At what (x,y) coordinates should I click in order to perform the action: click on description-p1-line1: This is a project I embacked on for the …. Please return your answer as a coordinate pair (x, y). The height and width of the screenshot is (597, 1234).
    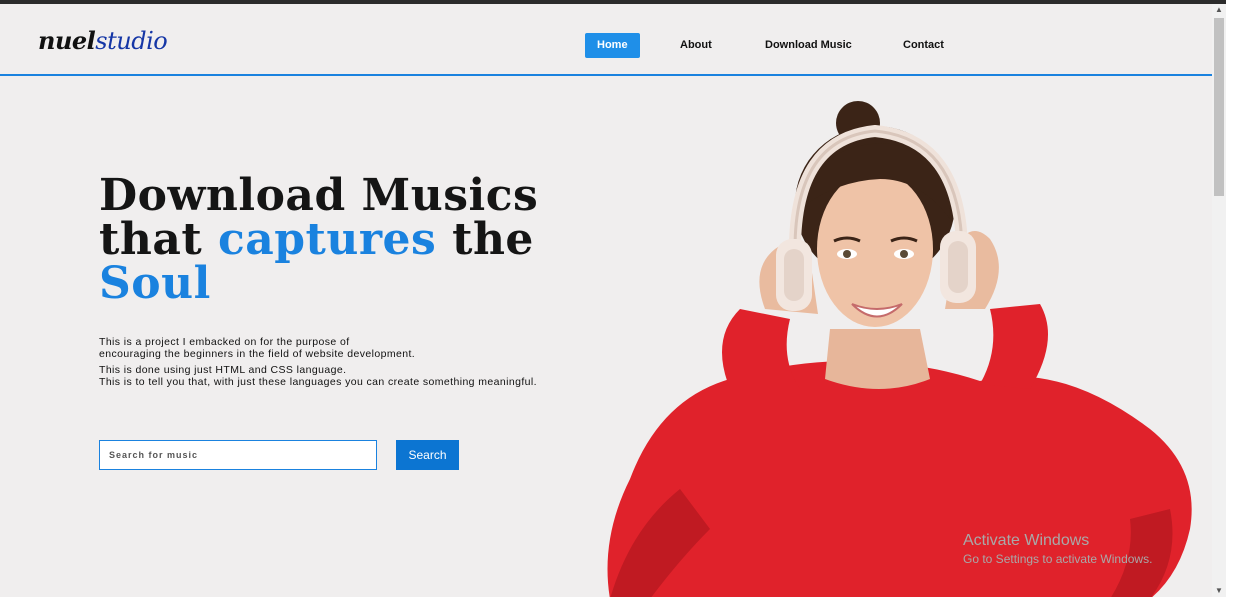
    Looking at the image, I should click on (224, 342).